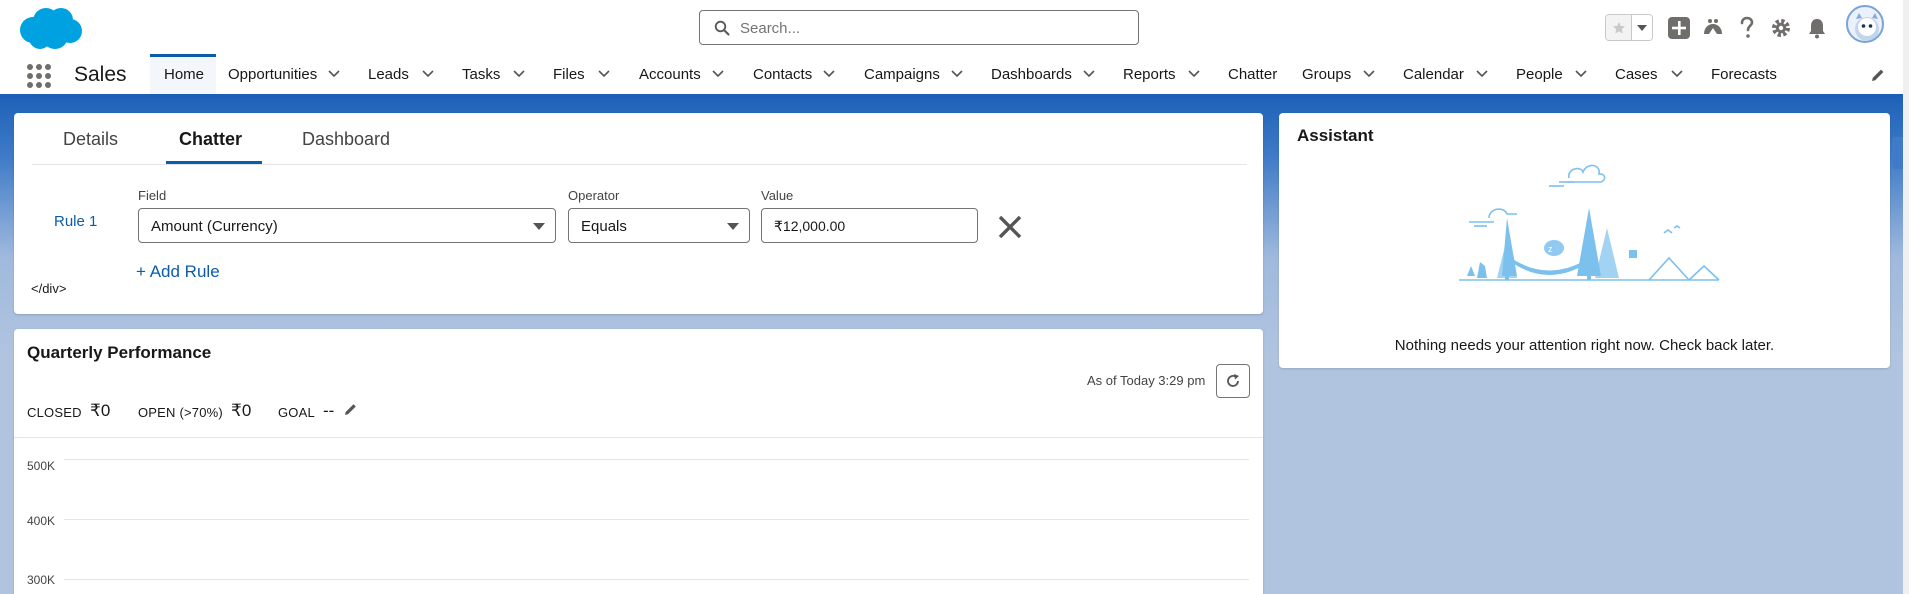  I want to click on nav-item-cases: Cases, so click(1640, 74).